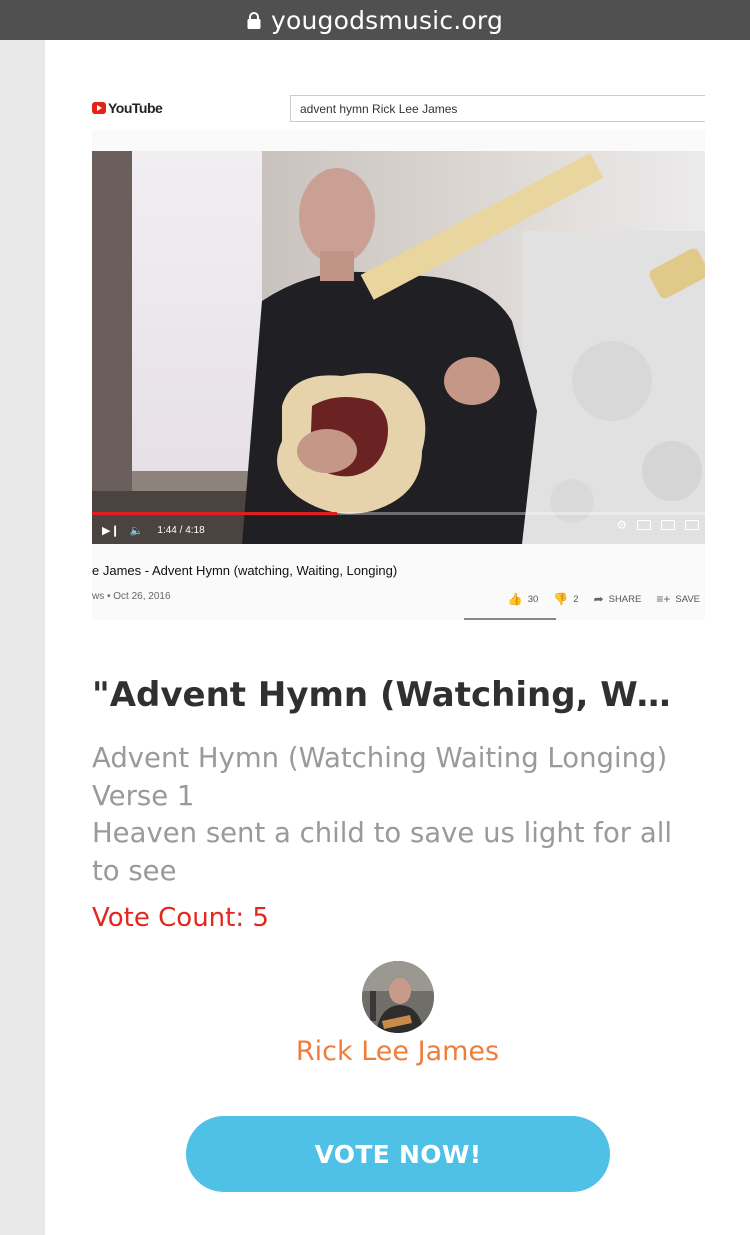  What do you see at coordinates (523, 599) in the screenshot?
I see `like-action: 👍 30` at bounding box center [523, 599].